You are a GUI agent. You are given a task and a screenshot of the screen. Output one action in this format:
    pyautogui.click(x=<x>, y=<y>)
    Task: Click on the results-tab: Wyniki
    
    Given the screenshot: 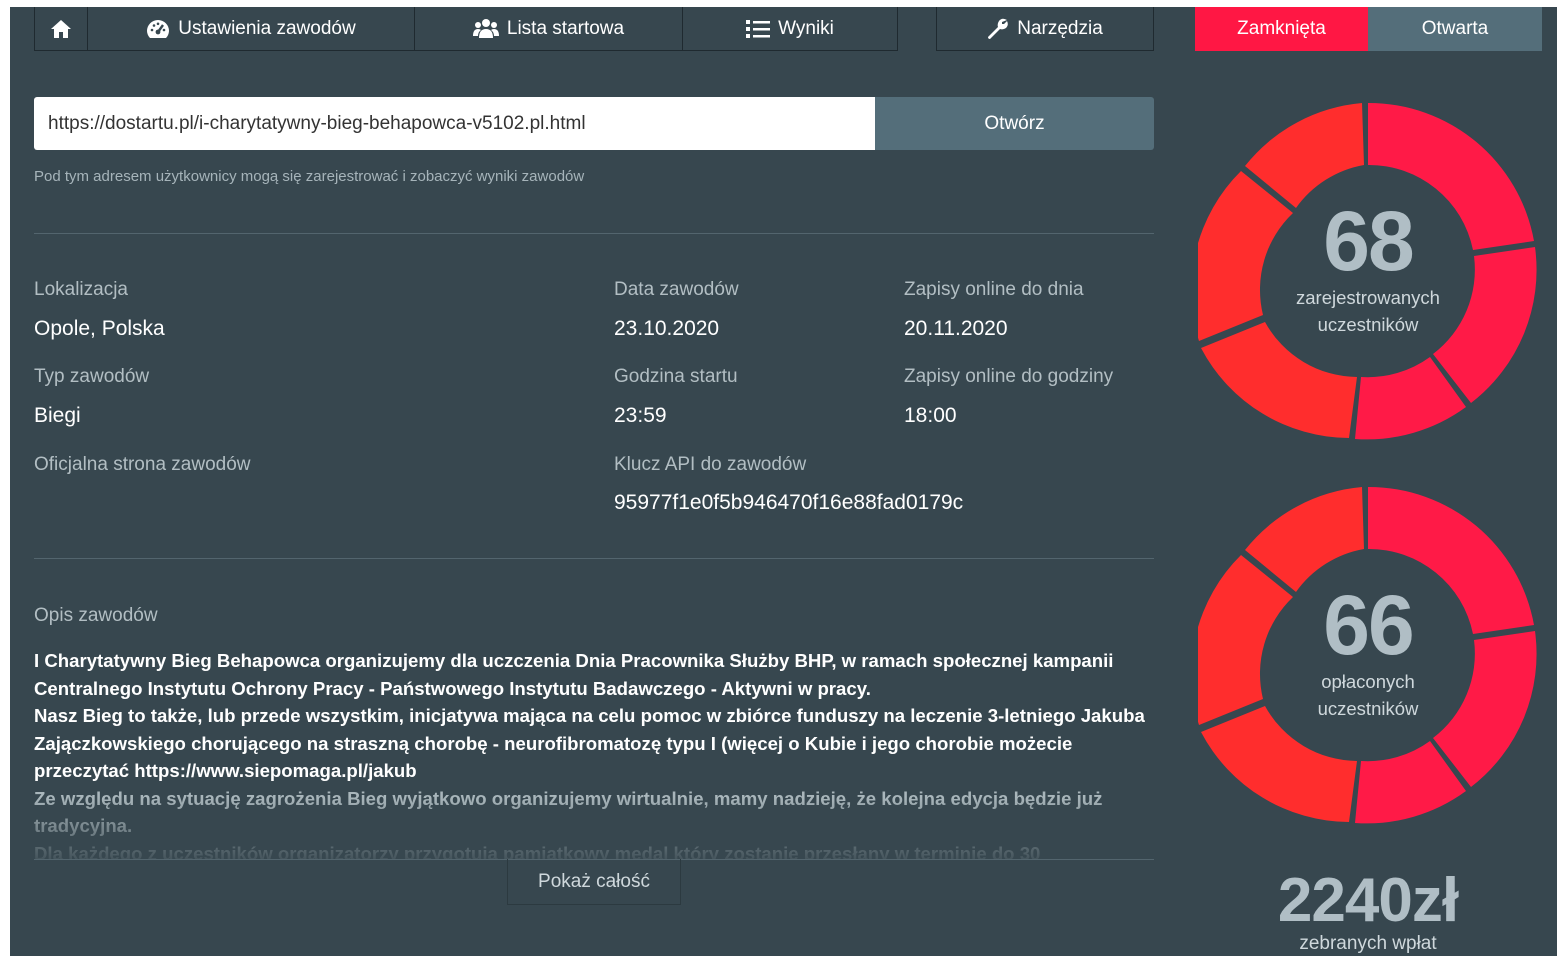 What is the action you would take?
    pyautogui.click(x=790, y=29)
    